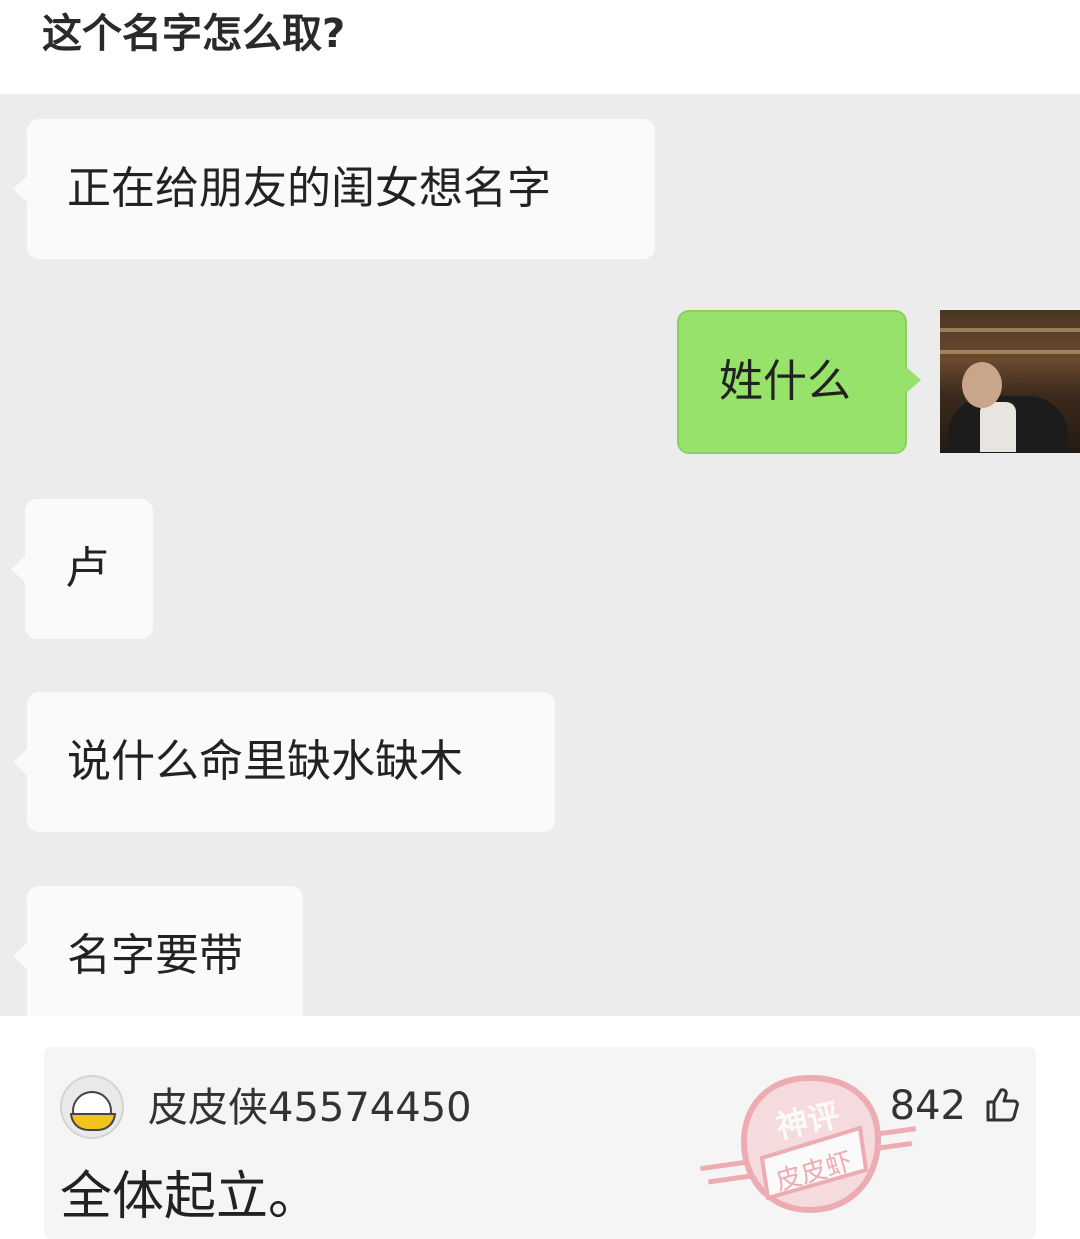  I want to click on post-title: 这个名字怎么取?, so click(194, 34).